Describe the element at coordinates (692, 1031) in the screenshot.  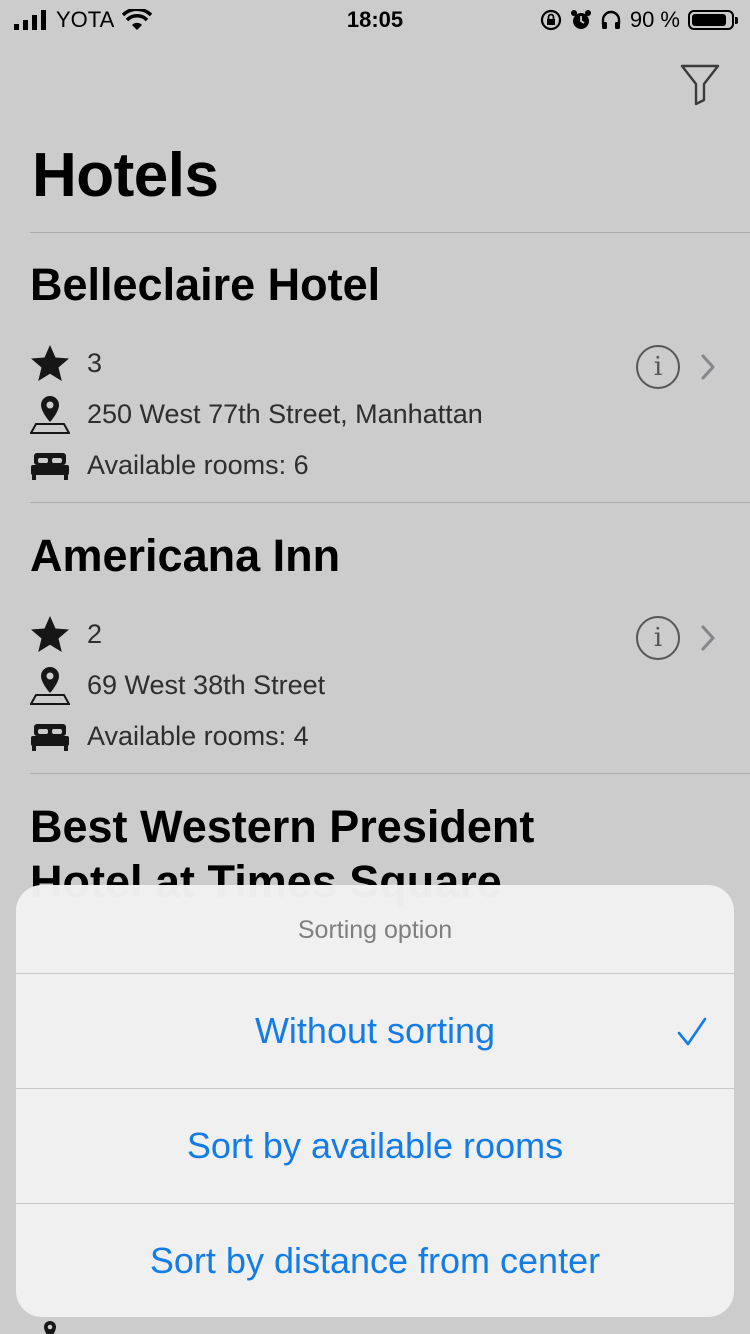
I see `checkmark-icon` at that location.